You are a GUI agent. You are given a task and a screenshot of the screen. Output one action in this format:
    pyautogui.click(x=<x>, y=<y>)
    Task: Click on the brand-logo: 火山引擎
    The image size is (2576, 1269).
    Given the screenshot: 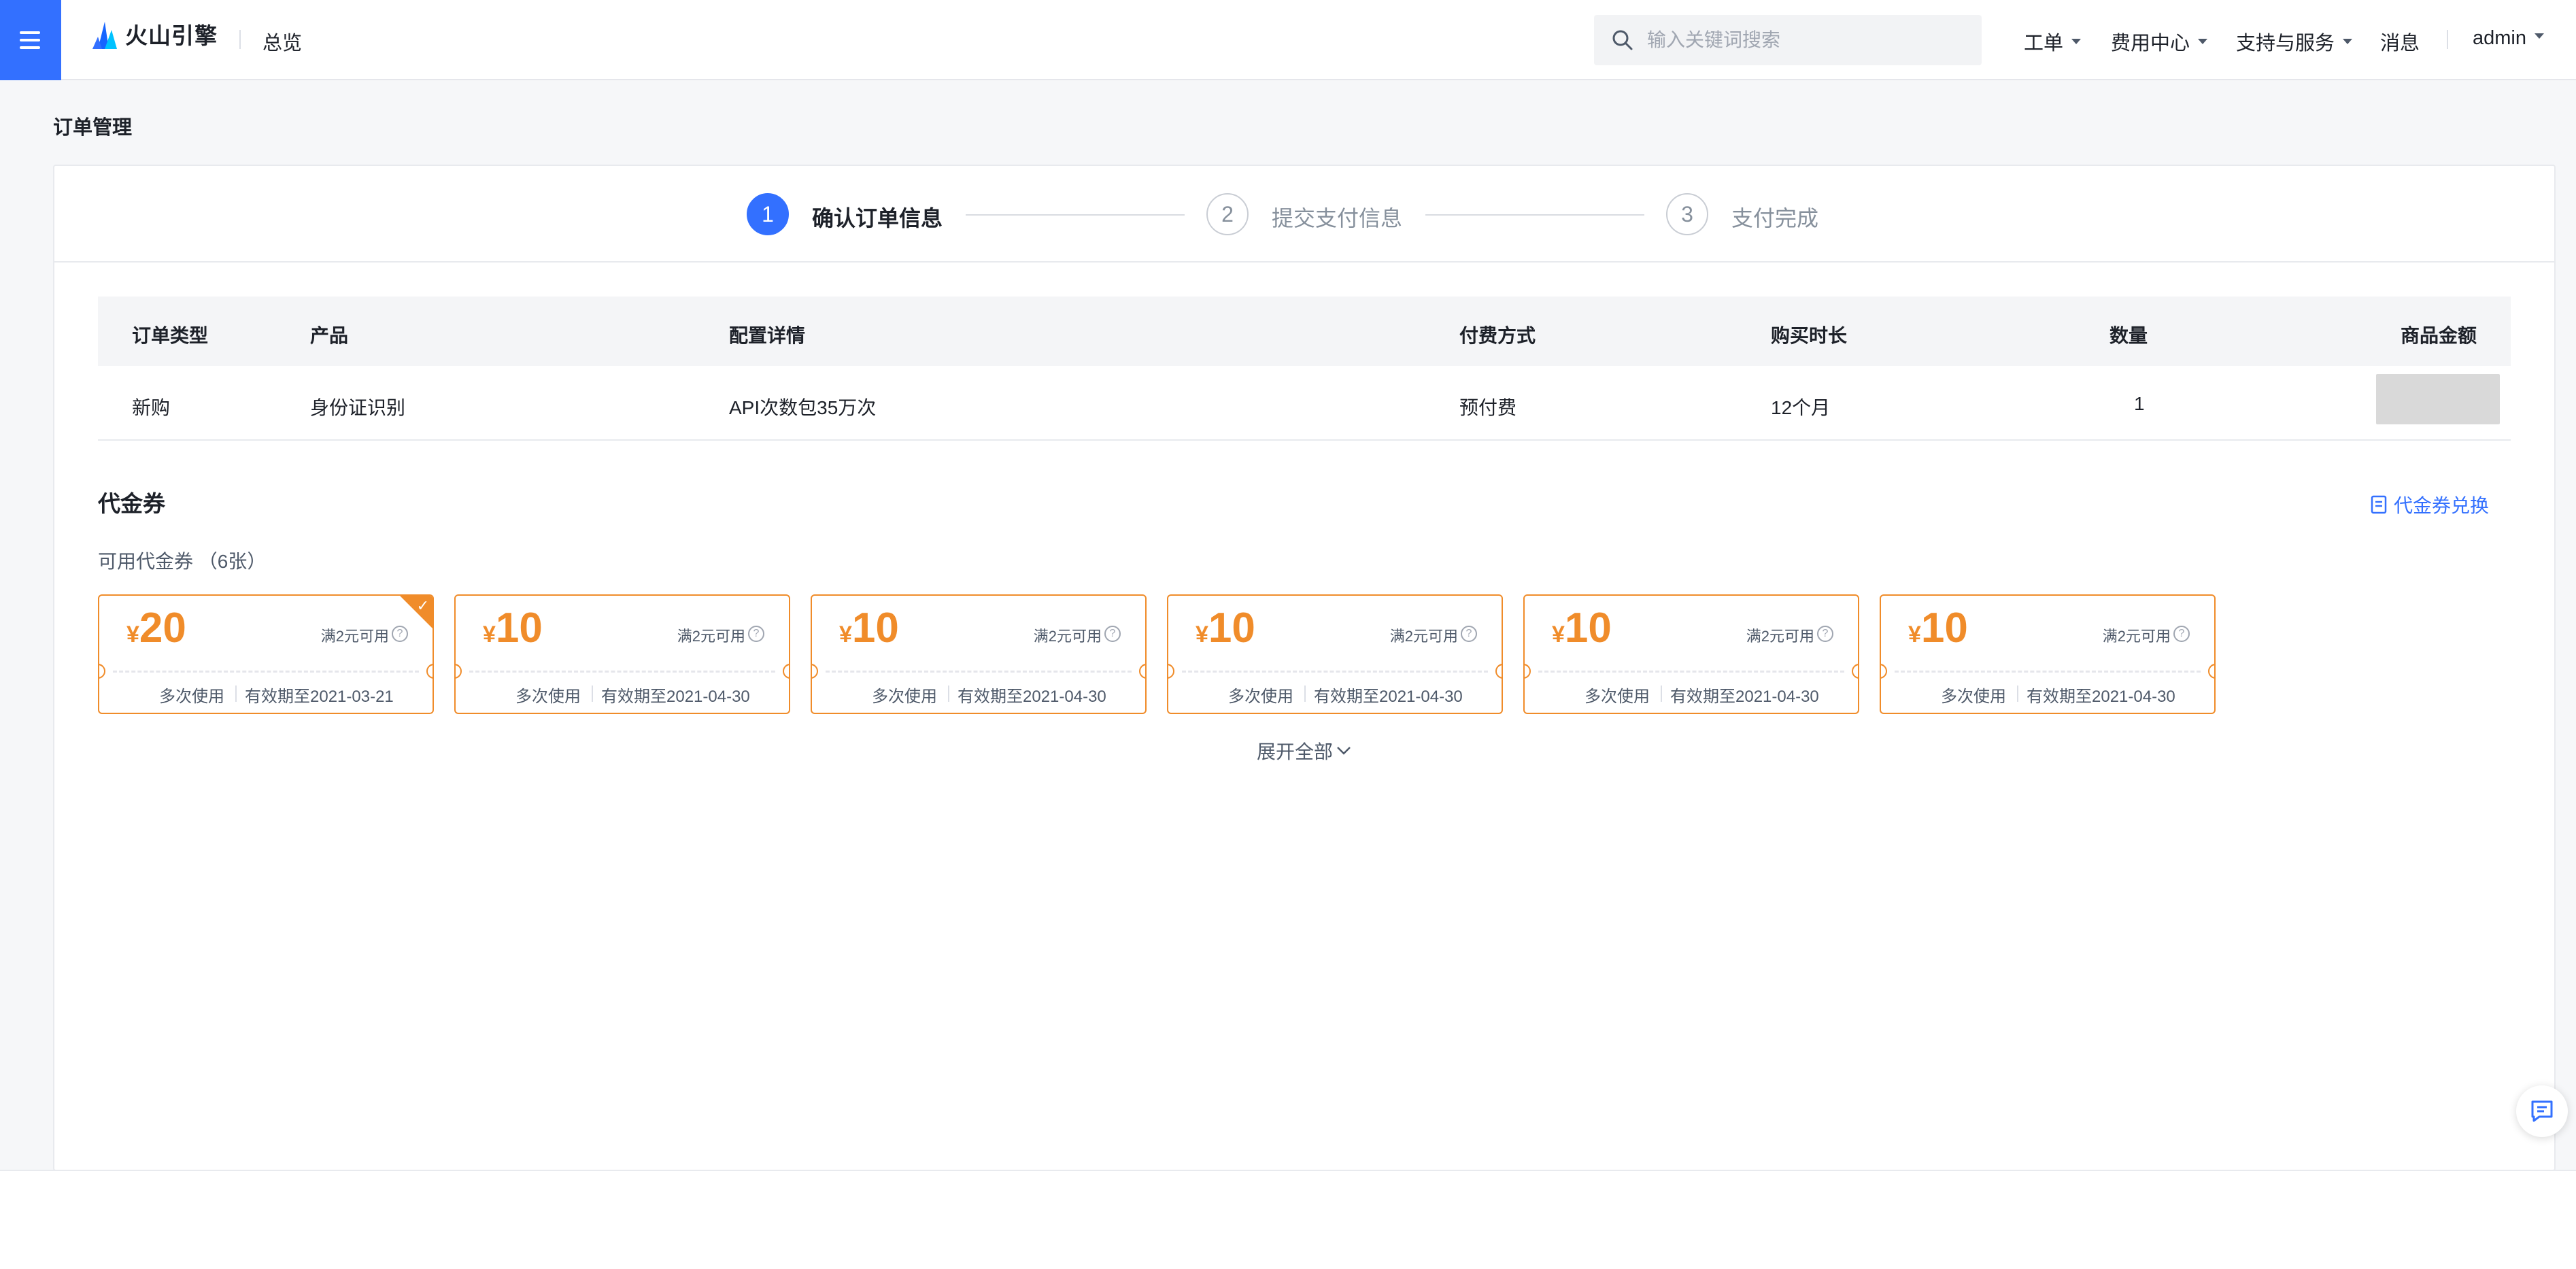 What is the action you would take?
    pyautogui.click(x=155, y=34)
    